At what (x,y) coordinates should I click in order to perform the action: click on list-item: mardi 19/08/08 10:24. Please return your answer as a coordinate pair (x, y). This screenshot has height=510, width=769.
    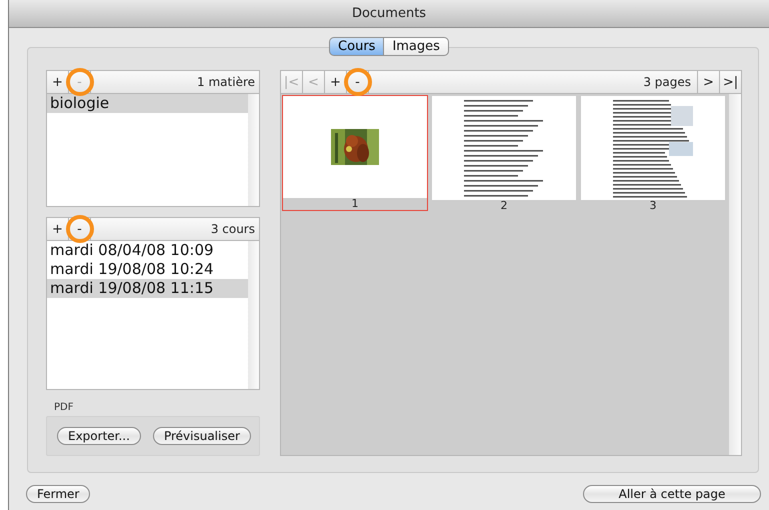
    Looking at the image, I should click on (147, 270).